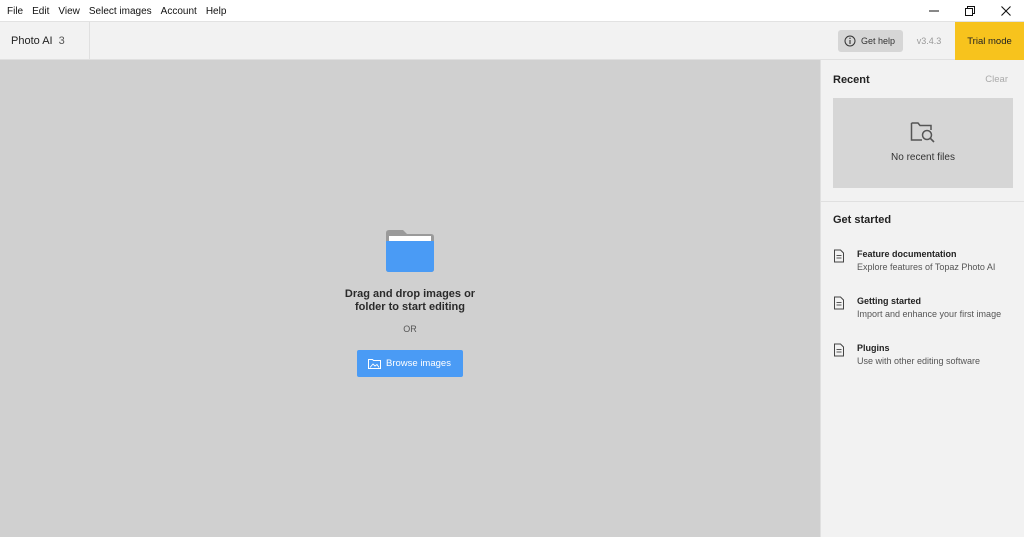 The height and width of the screenshot is (537, 1024). Describe the element at coordinates (996, 79) in the screenshot. I see `clear-recent-button: Clear` at that location.